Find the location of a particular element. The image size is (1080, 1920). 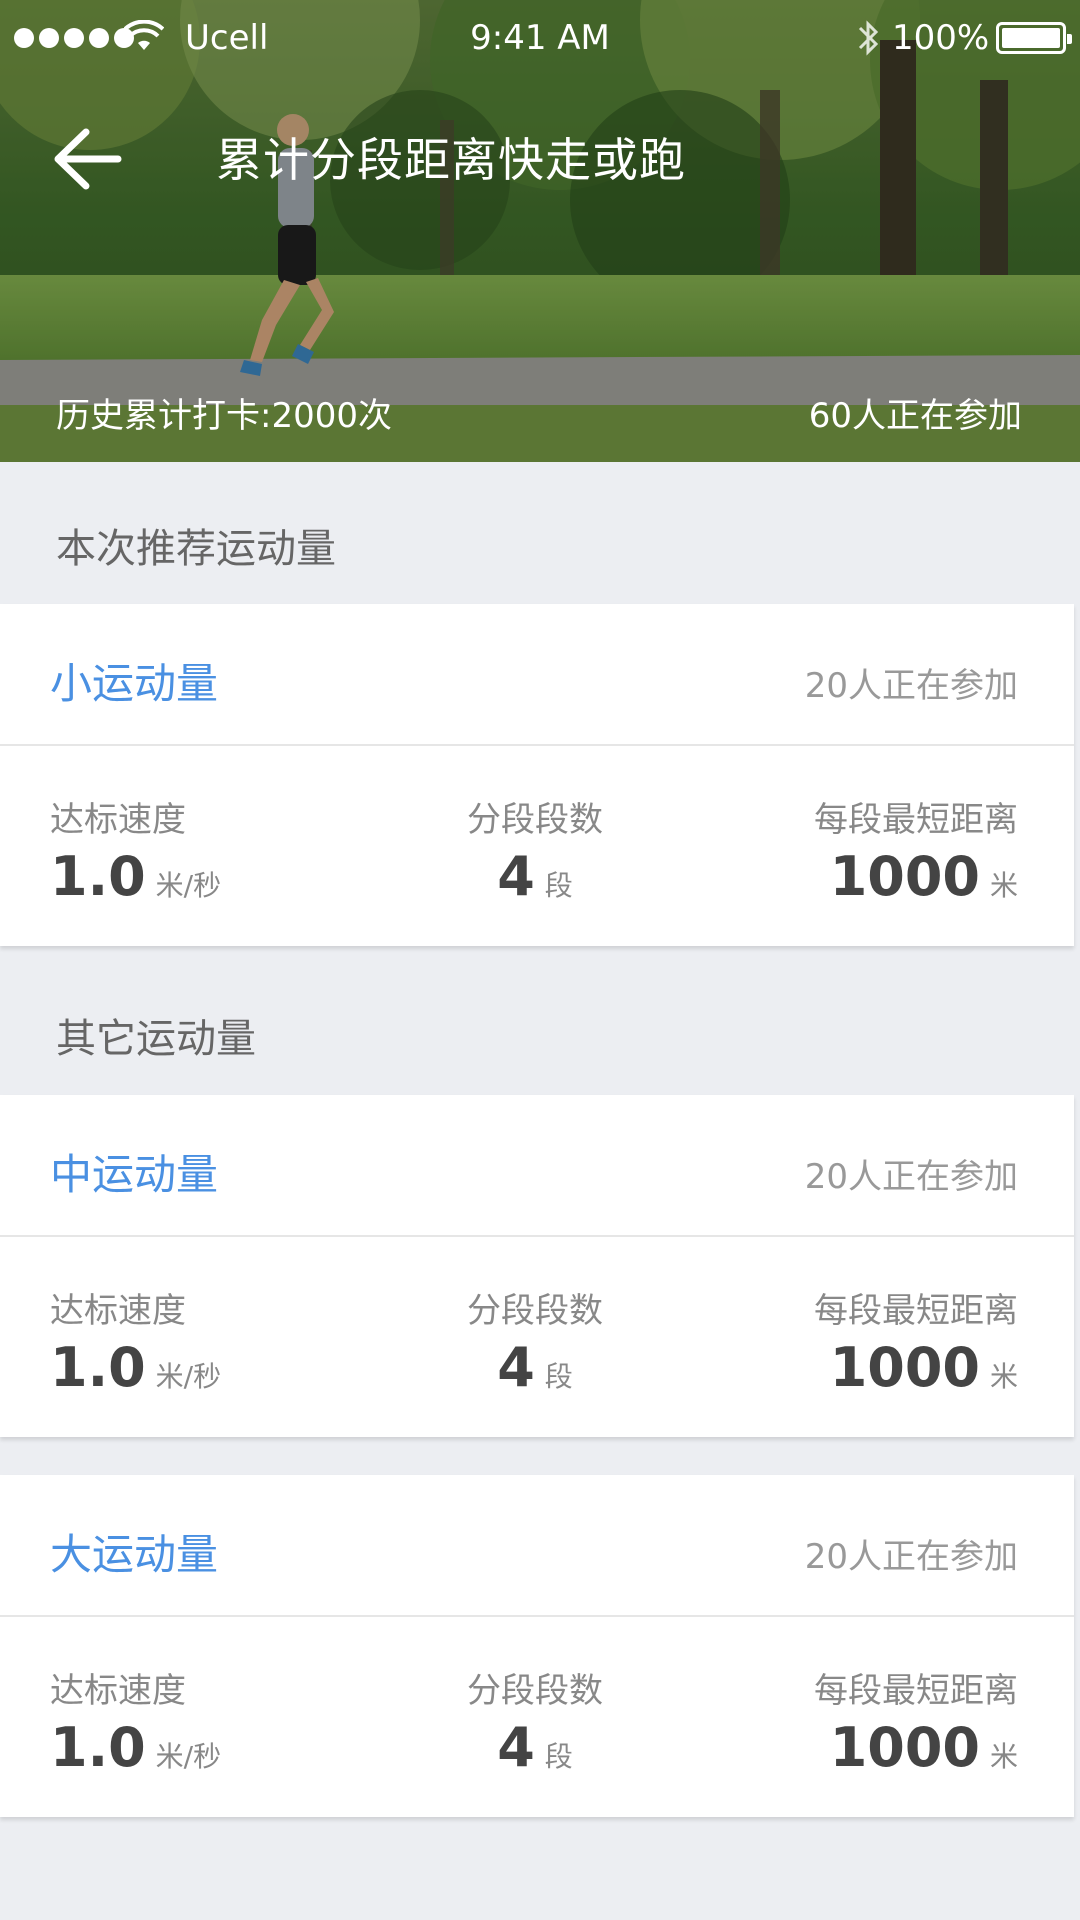

card-title: 大运动量 is located at coordinates (134, 1554).